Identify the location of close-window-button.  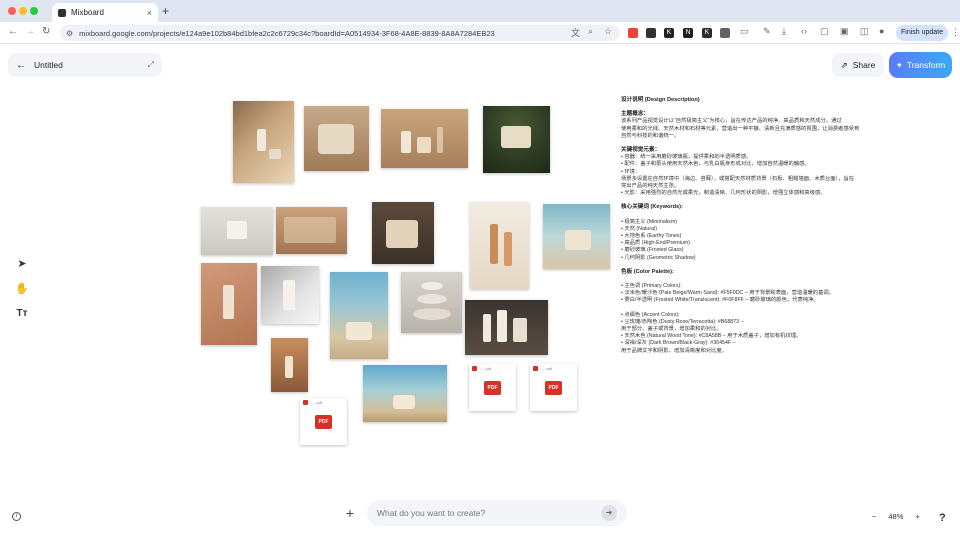
(12, 11).